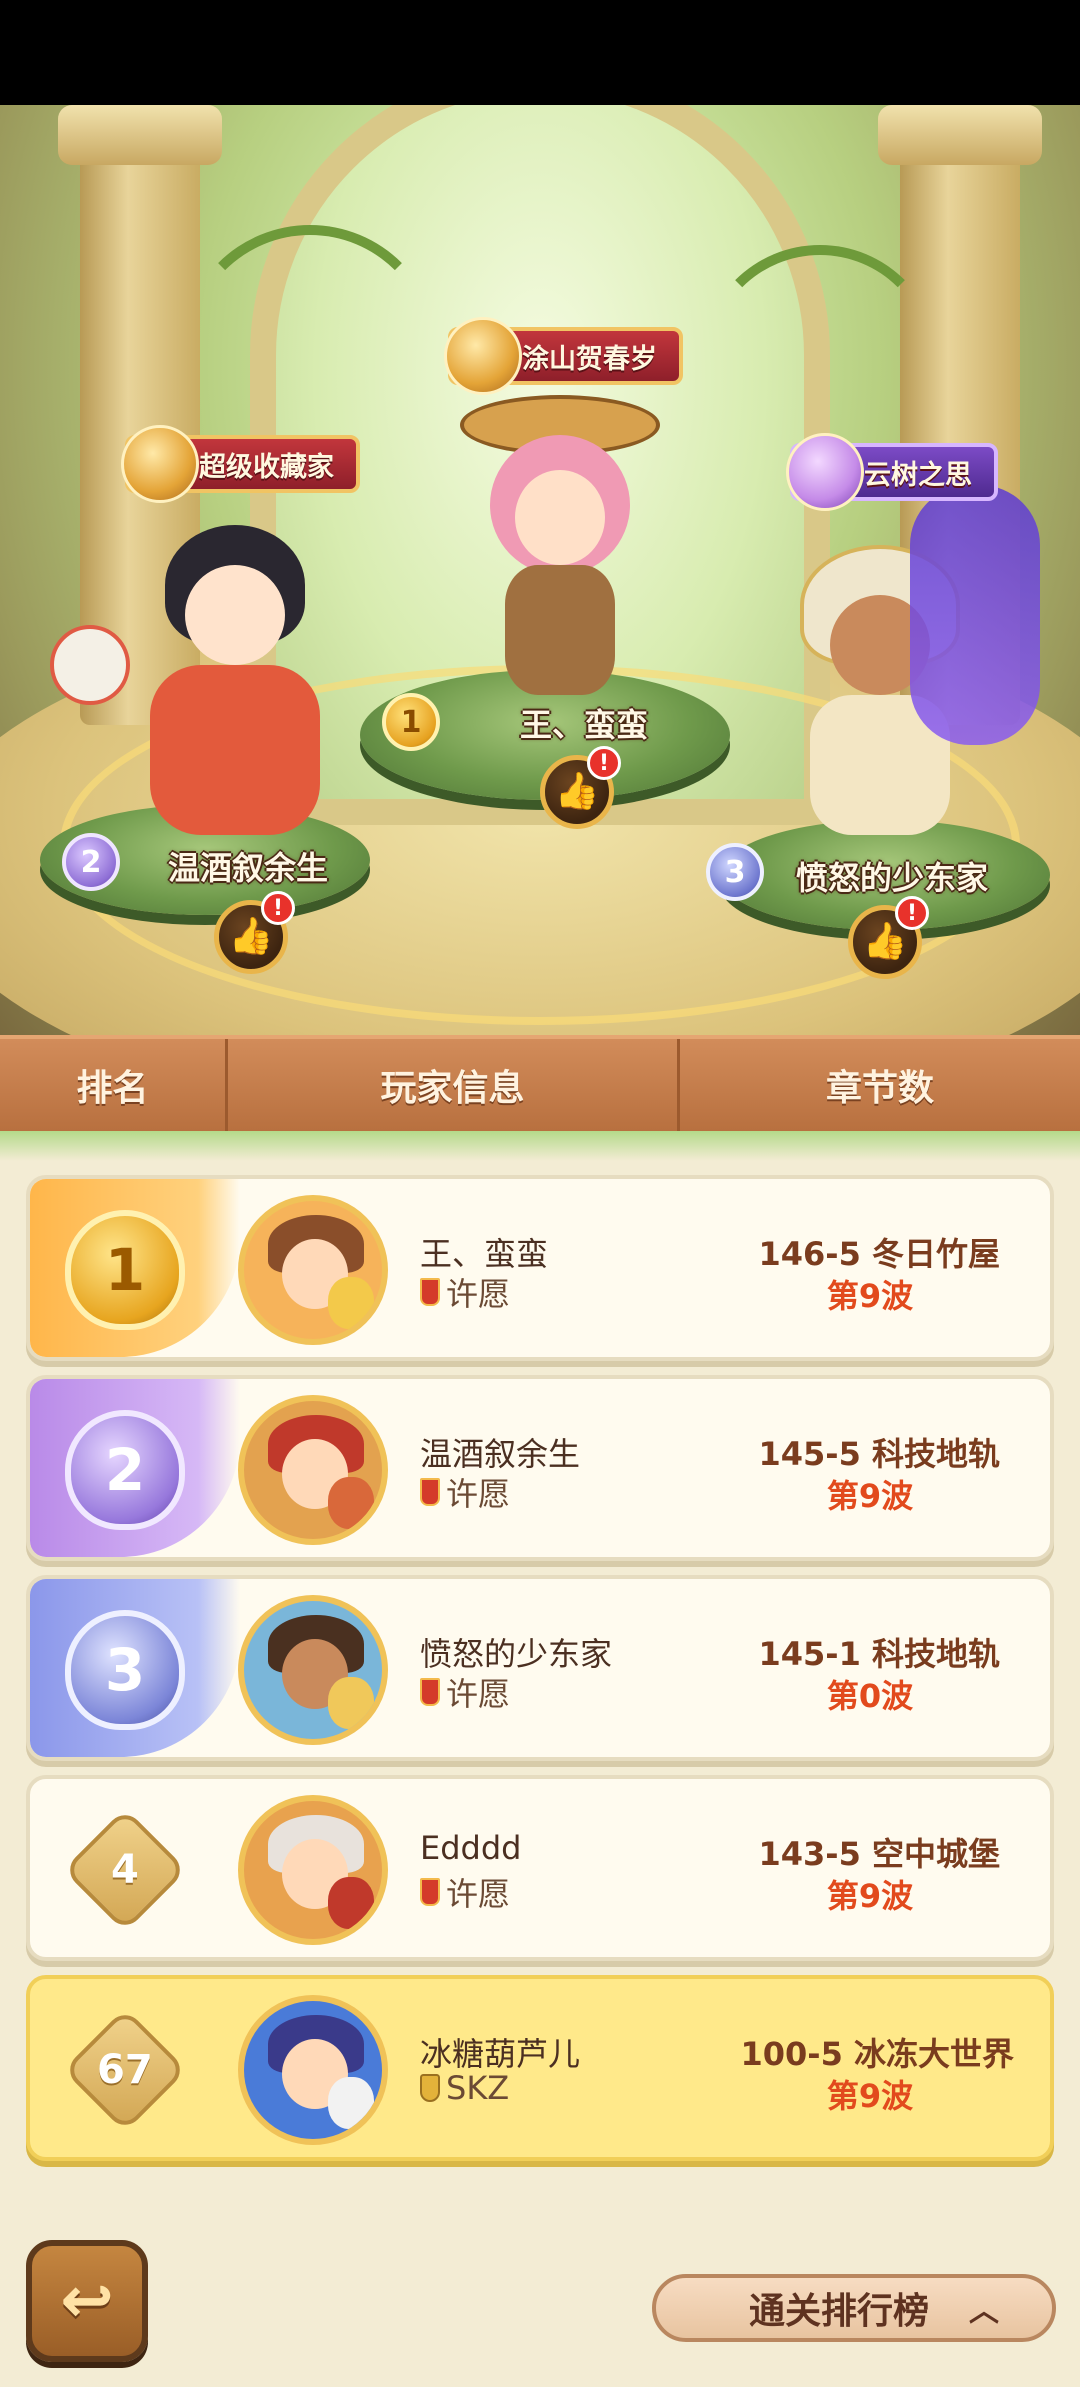  Describe the element at coordinates (879, 1254) in the screenshot. I see `stage-progress: 146-5 冬日竹屋` at that location.